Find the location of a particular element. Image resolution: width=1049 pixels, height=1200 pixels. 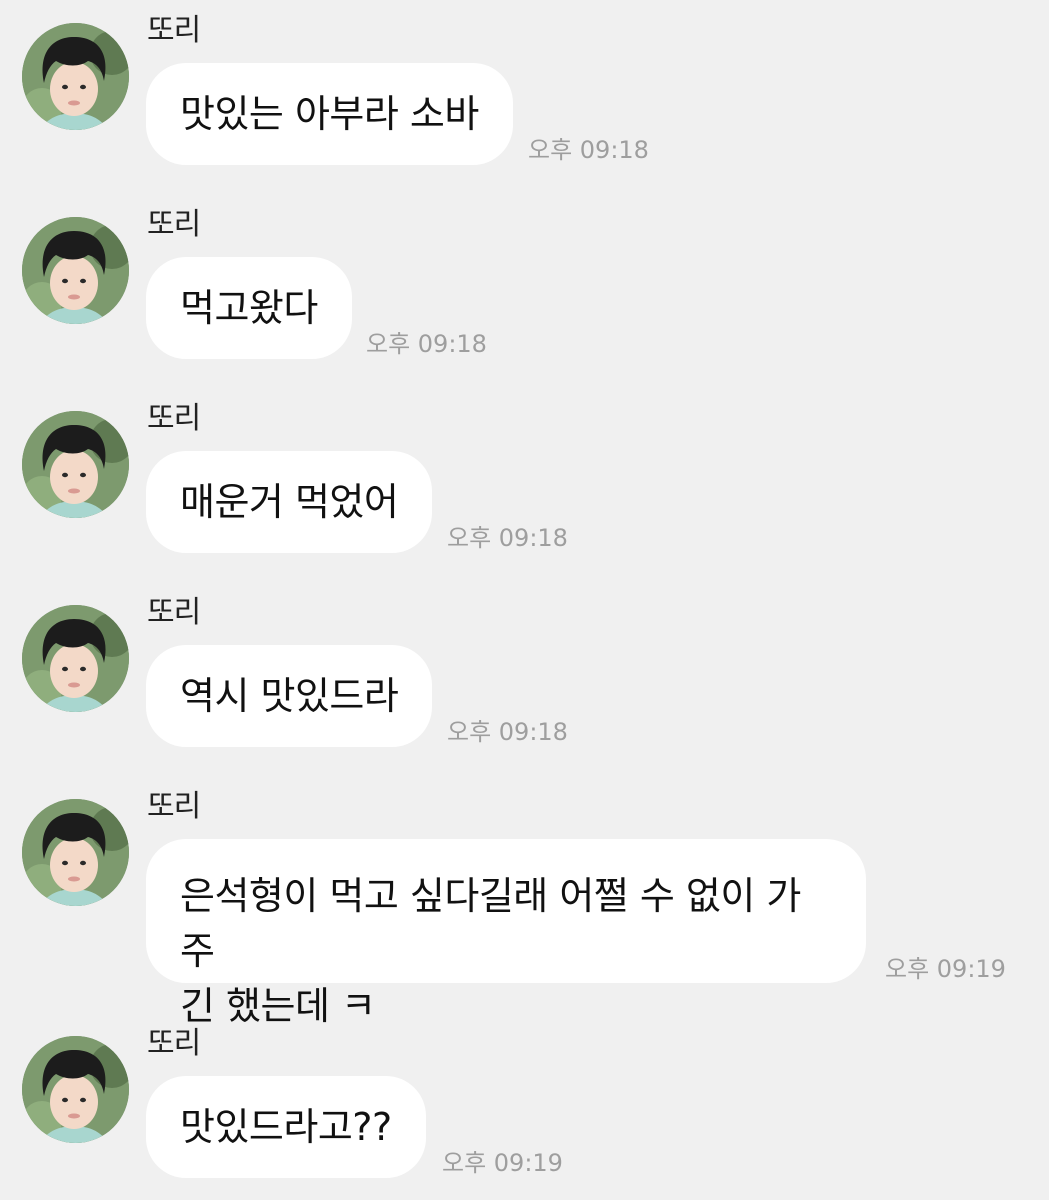

message-bubble: 역시 맛있드라 is located at coordinates (289, 696).